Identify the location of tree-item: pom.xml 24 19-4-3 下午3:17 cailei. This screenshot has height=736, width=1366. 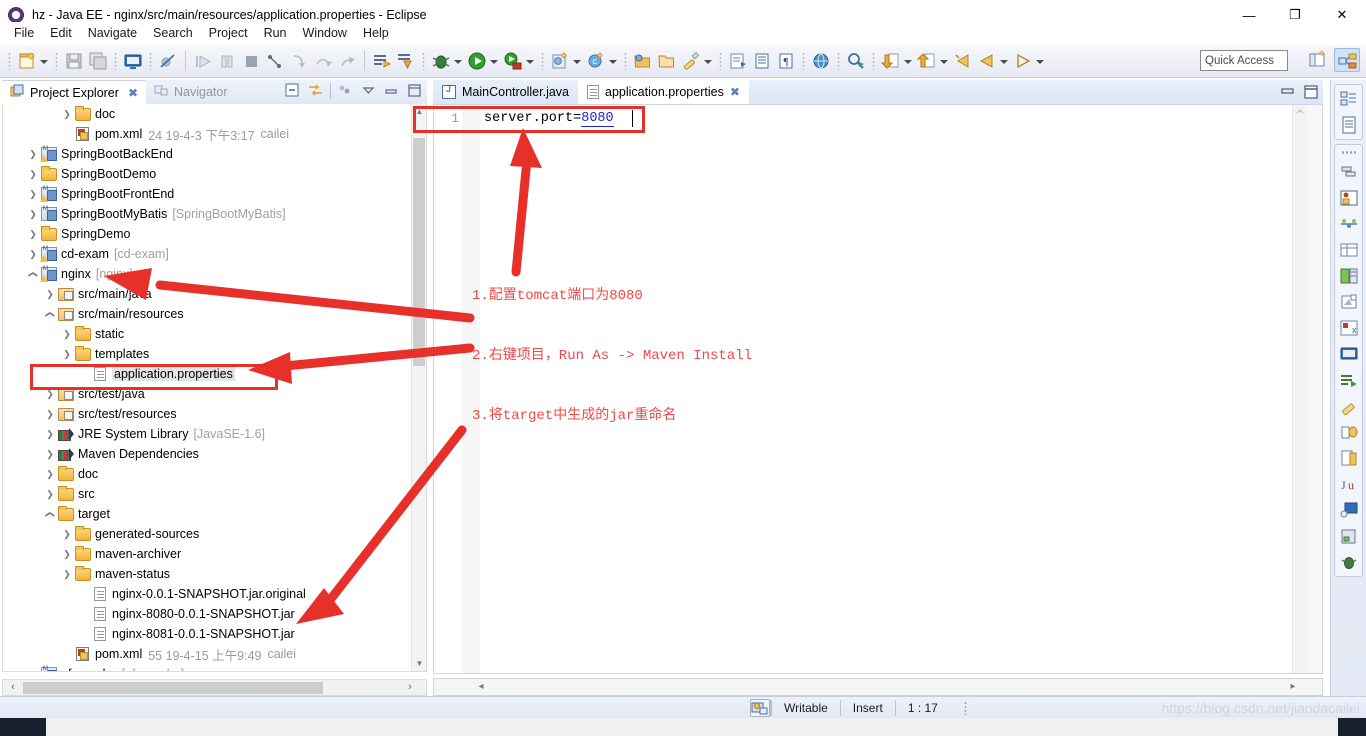
(214, 134).